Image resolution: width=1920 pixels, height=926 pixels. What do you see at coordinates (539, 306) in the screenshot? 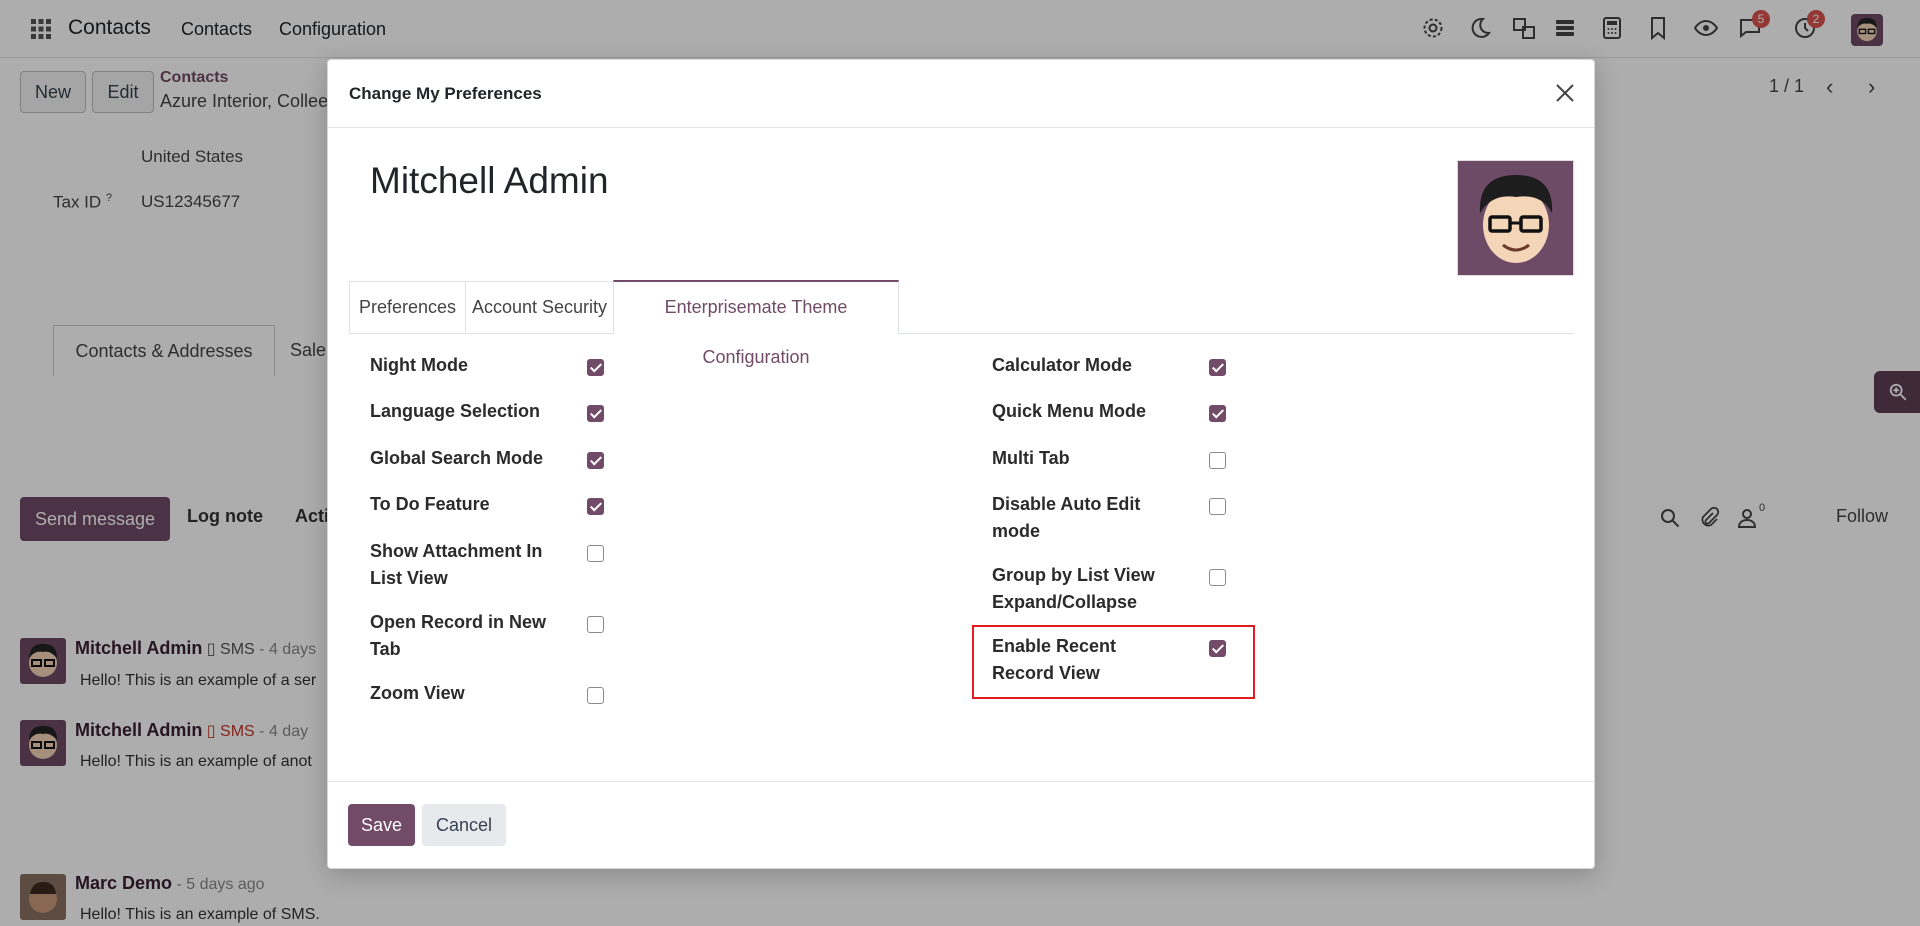
I see `tab-account-security: Account Security` at bounding box center [539, 306].